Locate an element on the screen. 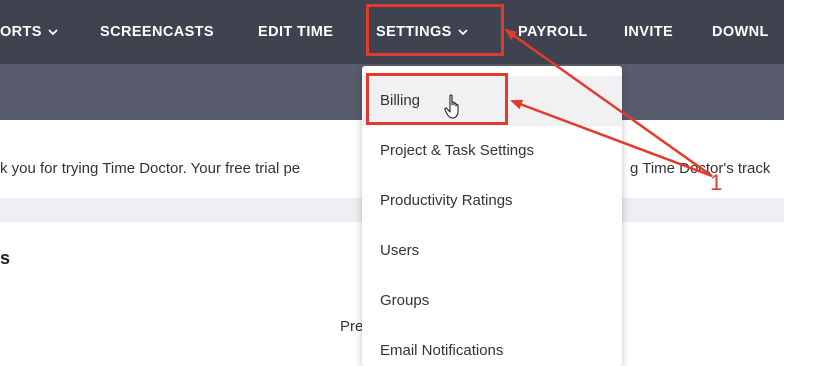  nav-item-download: DOWNL is located at coordinates (740, 32).